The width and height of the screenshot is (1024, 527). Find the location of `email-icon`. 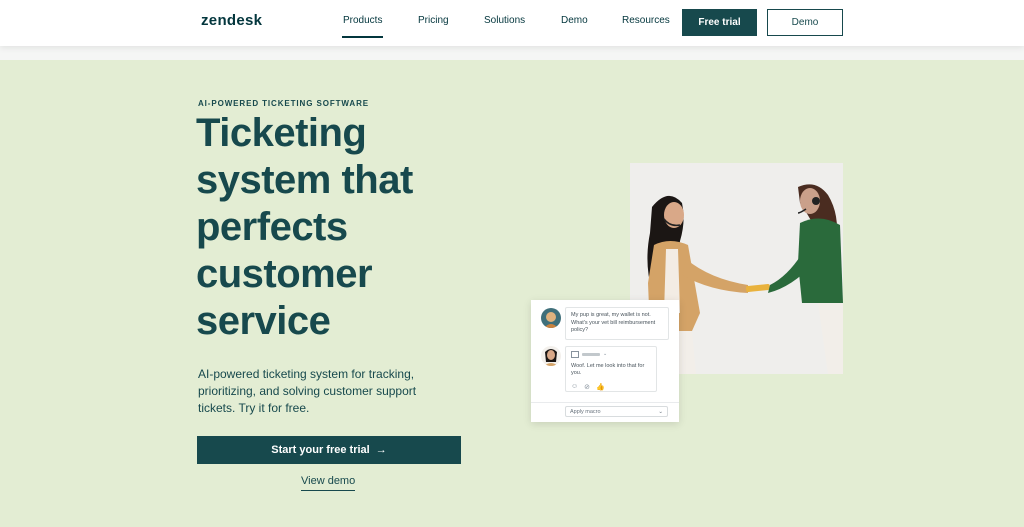

email-icon is located at coordinates (575, 355).